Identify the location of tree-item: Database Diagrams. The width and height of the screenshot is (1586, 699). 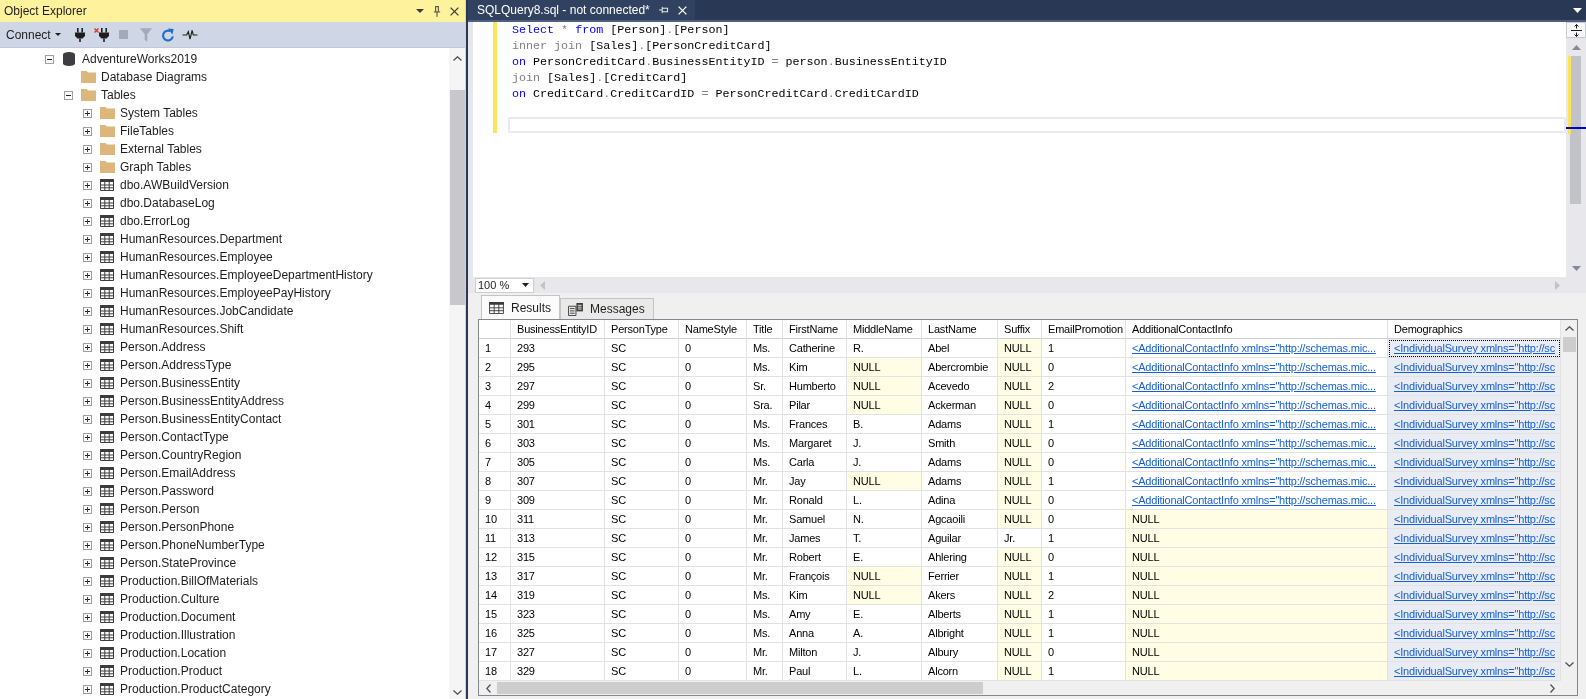
(154, 77).